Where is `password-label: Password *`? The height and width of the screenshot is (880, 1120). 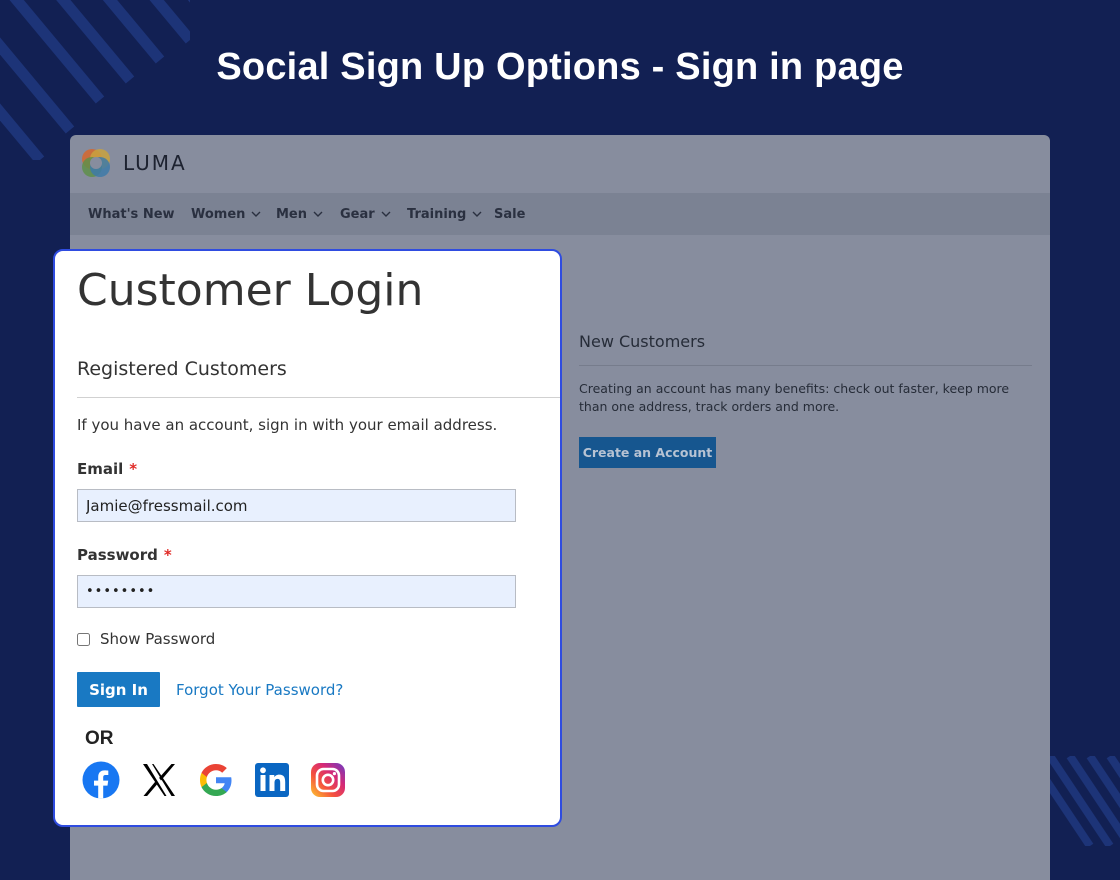 password-label: Password * is located at coordinates (124, 555).